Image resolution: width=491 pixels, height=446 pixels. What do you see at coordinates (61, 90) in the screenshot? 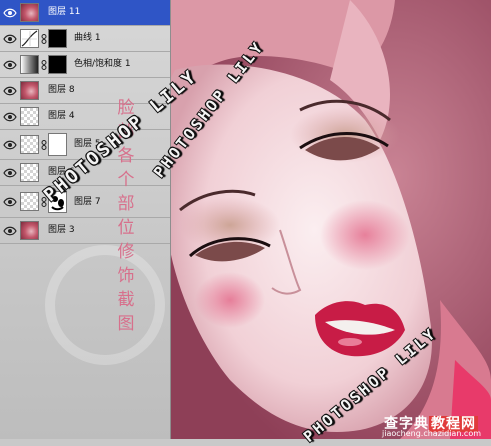
I see `layer-name: 图层 8` at bounding box center [61, 90].